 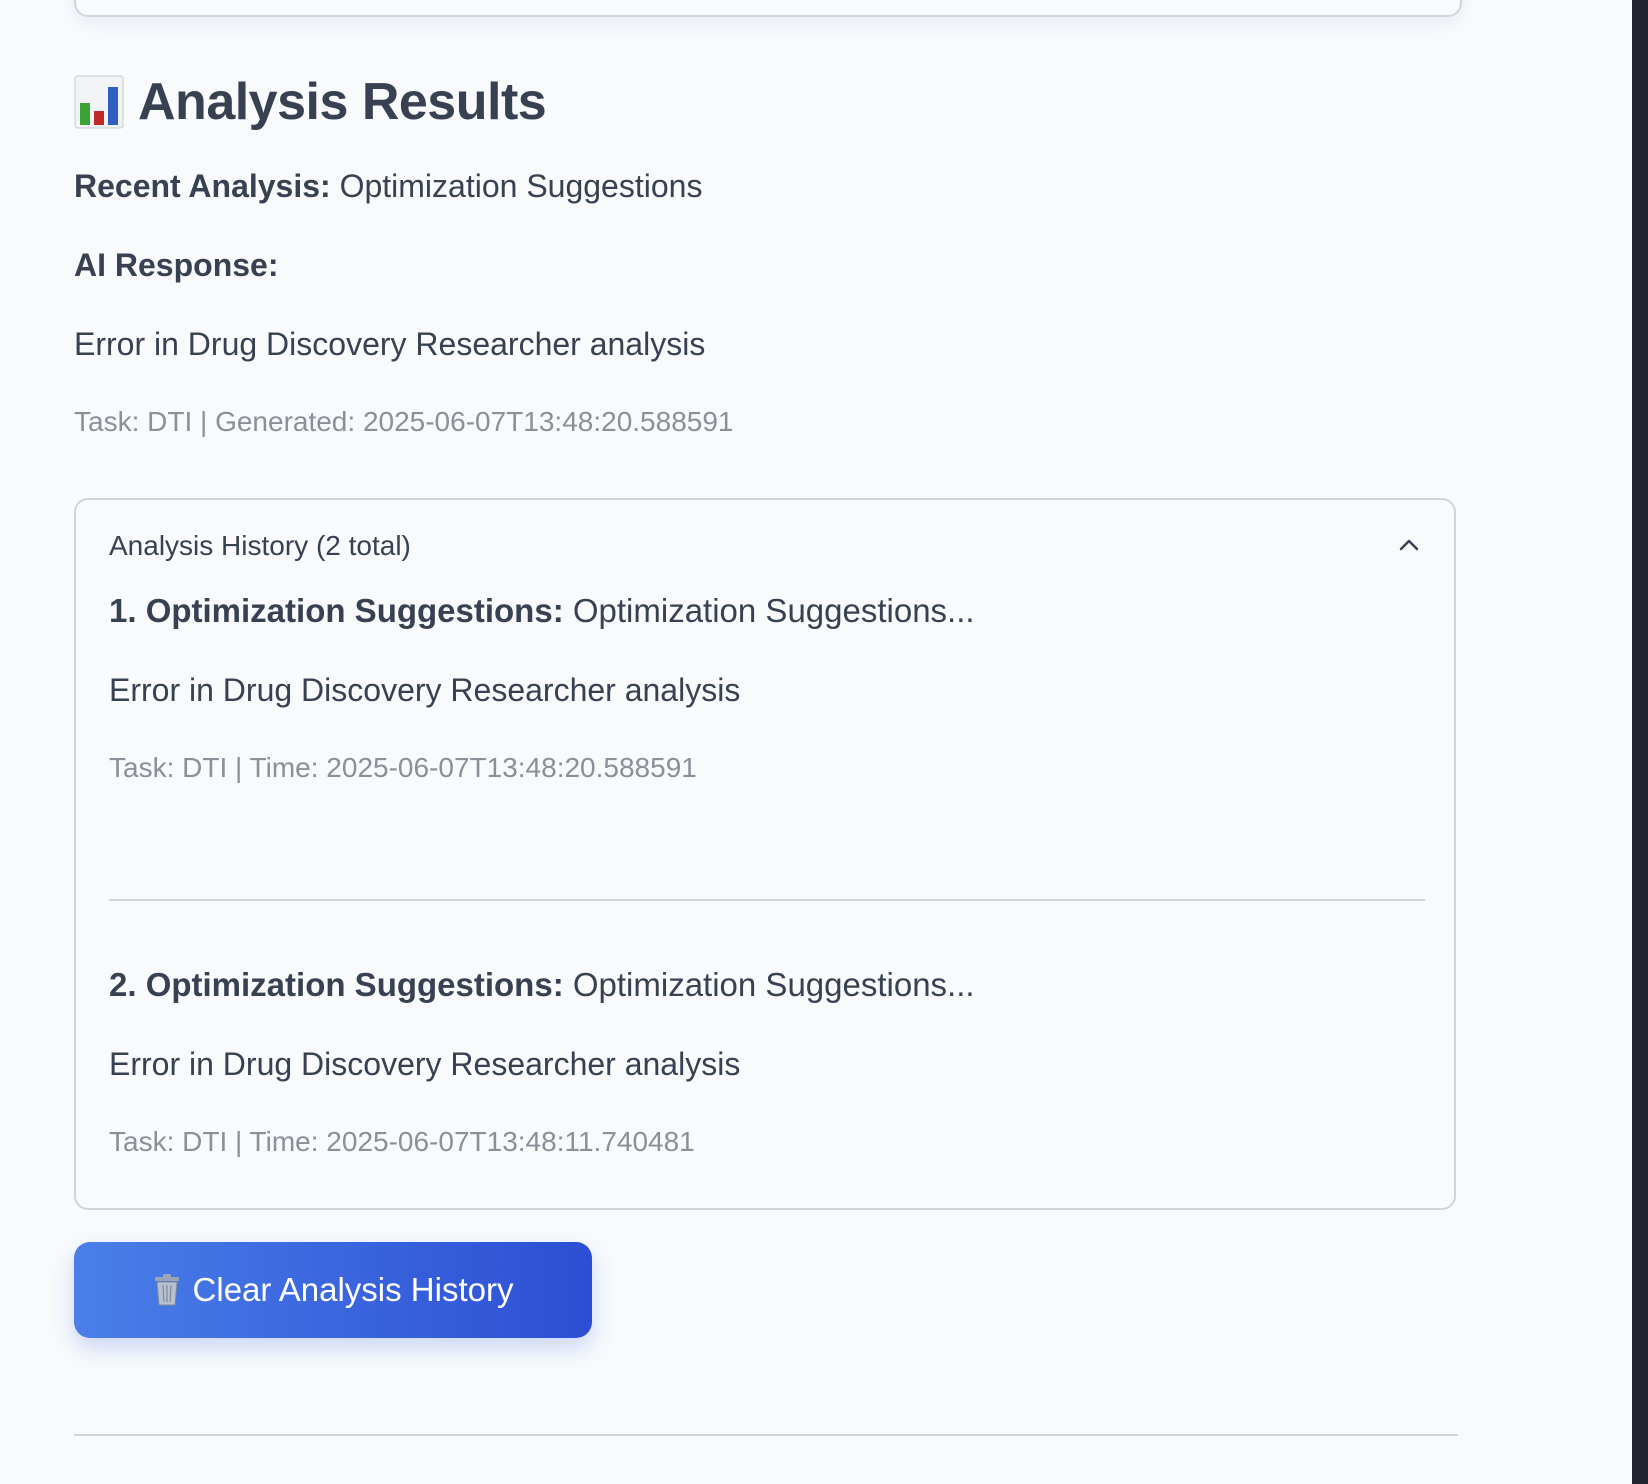 What do you see at coordinates (353, 1289) in the screenshot?
I see `clear-analysis-history-label: Clear Analysis History` at bounding box center [353, 1289].